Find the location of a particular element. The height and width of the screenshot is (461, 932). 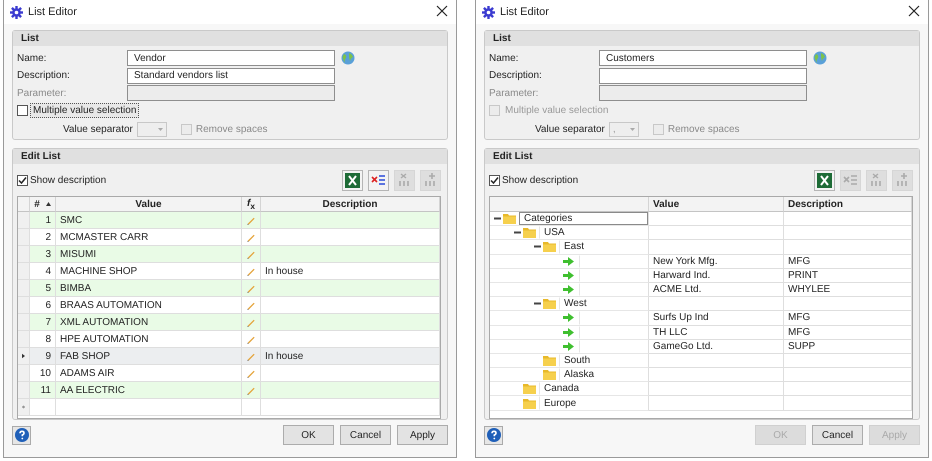

dialog-button: Apply is located at coordinates (422, 435).